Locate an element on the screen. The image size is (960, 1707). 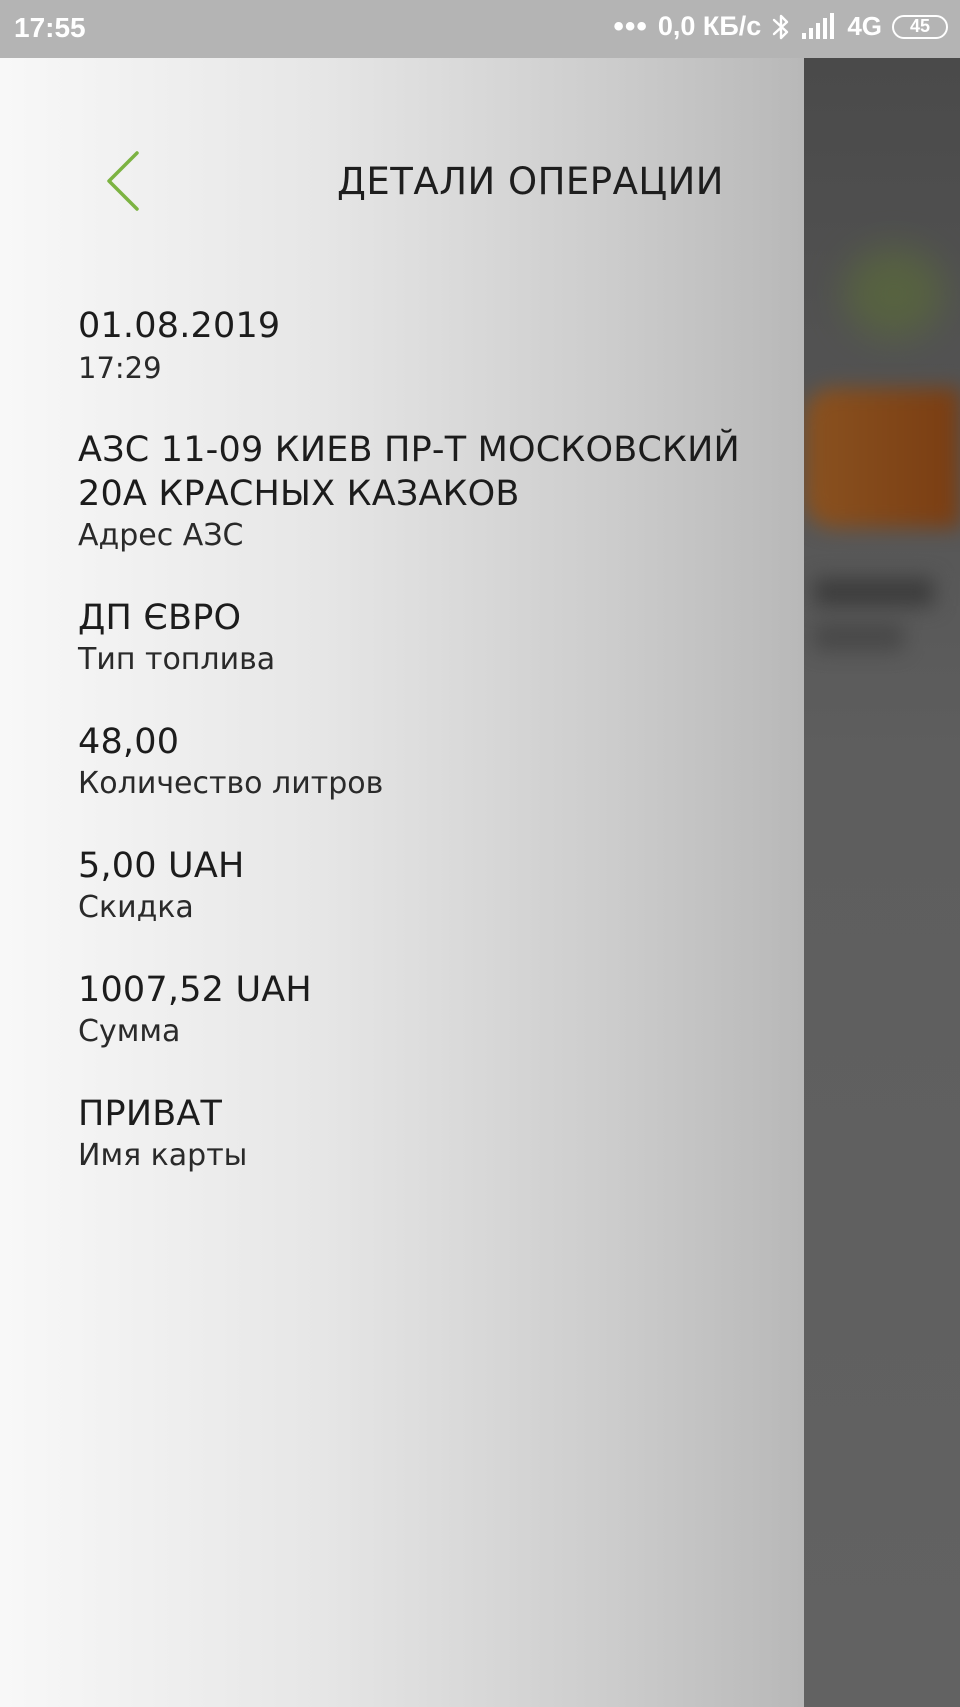
page-title: ДЕТАЛИ ОПЕРАЦИИ is located at coordinates (530, 181).